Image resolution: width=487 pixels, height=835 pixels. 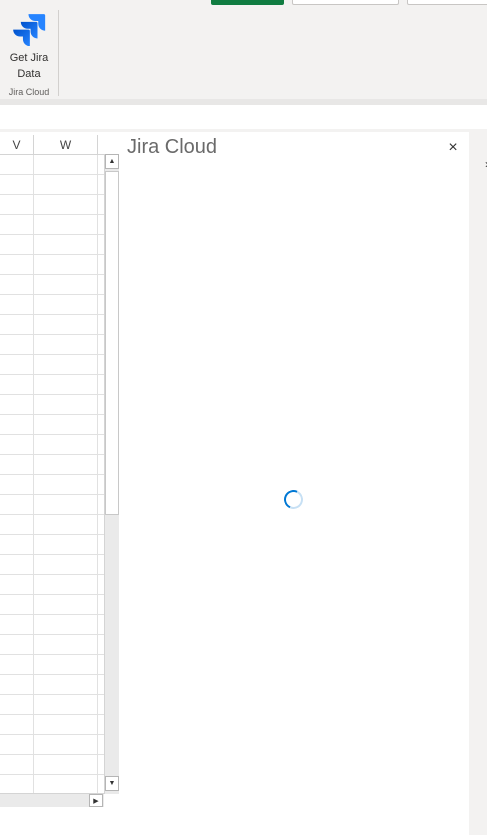 I want to click on column-headers: V W, so click(x=52, y=145).